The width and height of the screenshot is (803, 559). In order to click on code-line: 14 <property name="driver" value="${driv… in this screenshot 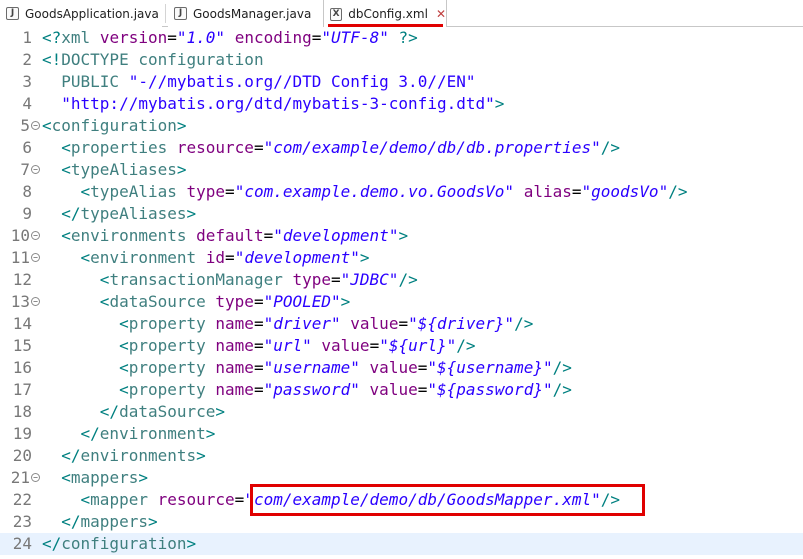, I will do `click(401, 324)`.